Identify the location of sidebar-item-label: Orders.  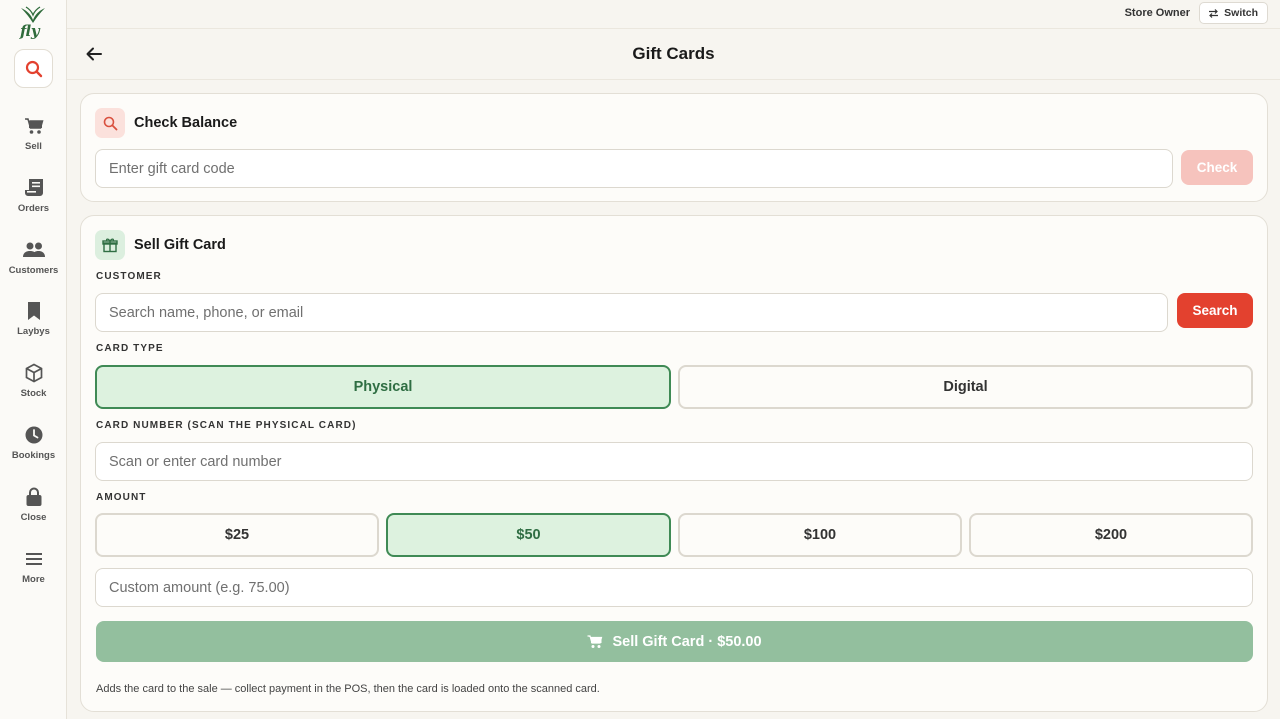
(33, 208).